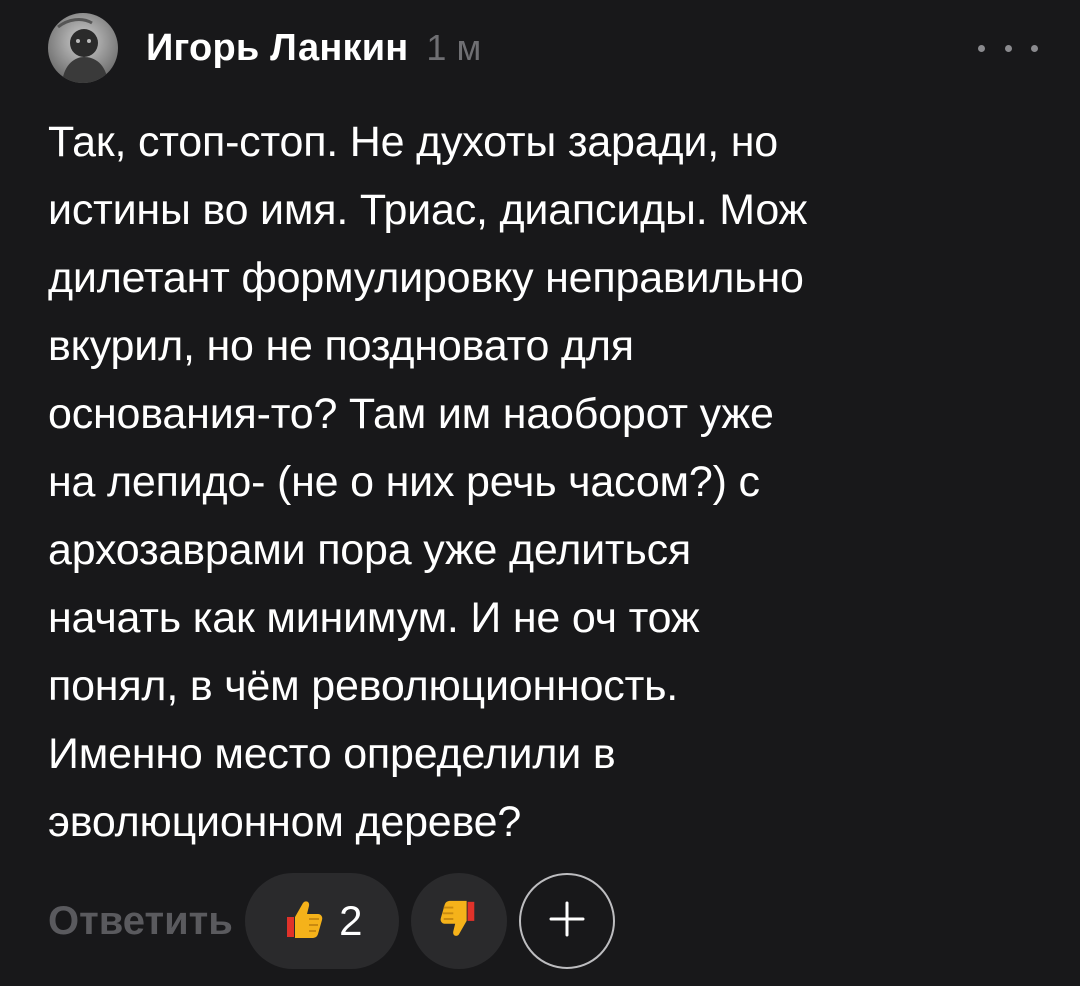  I want to click on comment-text-line: основания-то? Там им наоборот уже, so click(411, 414).